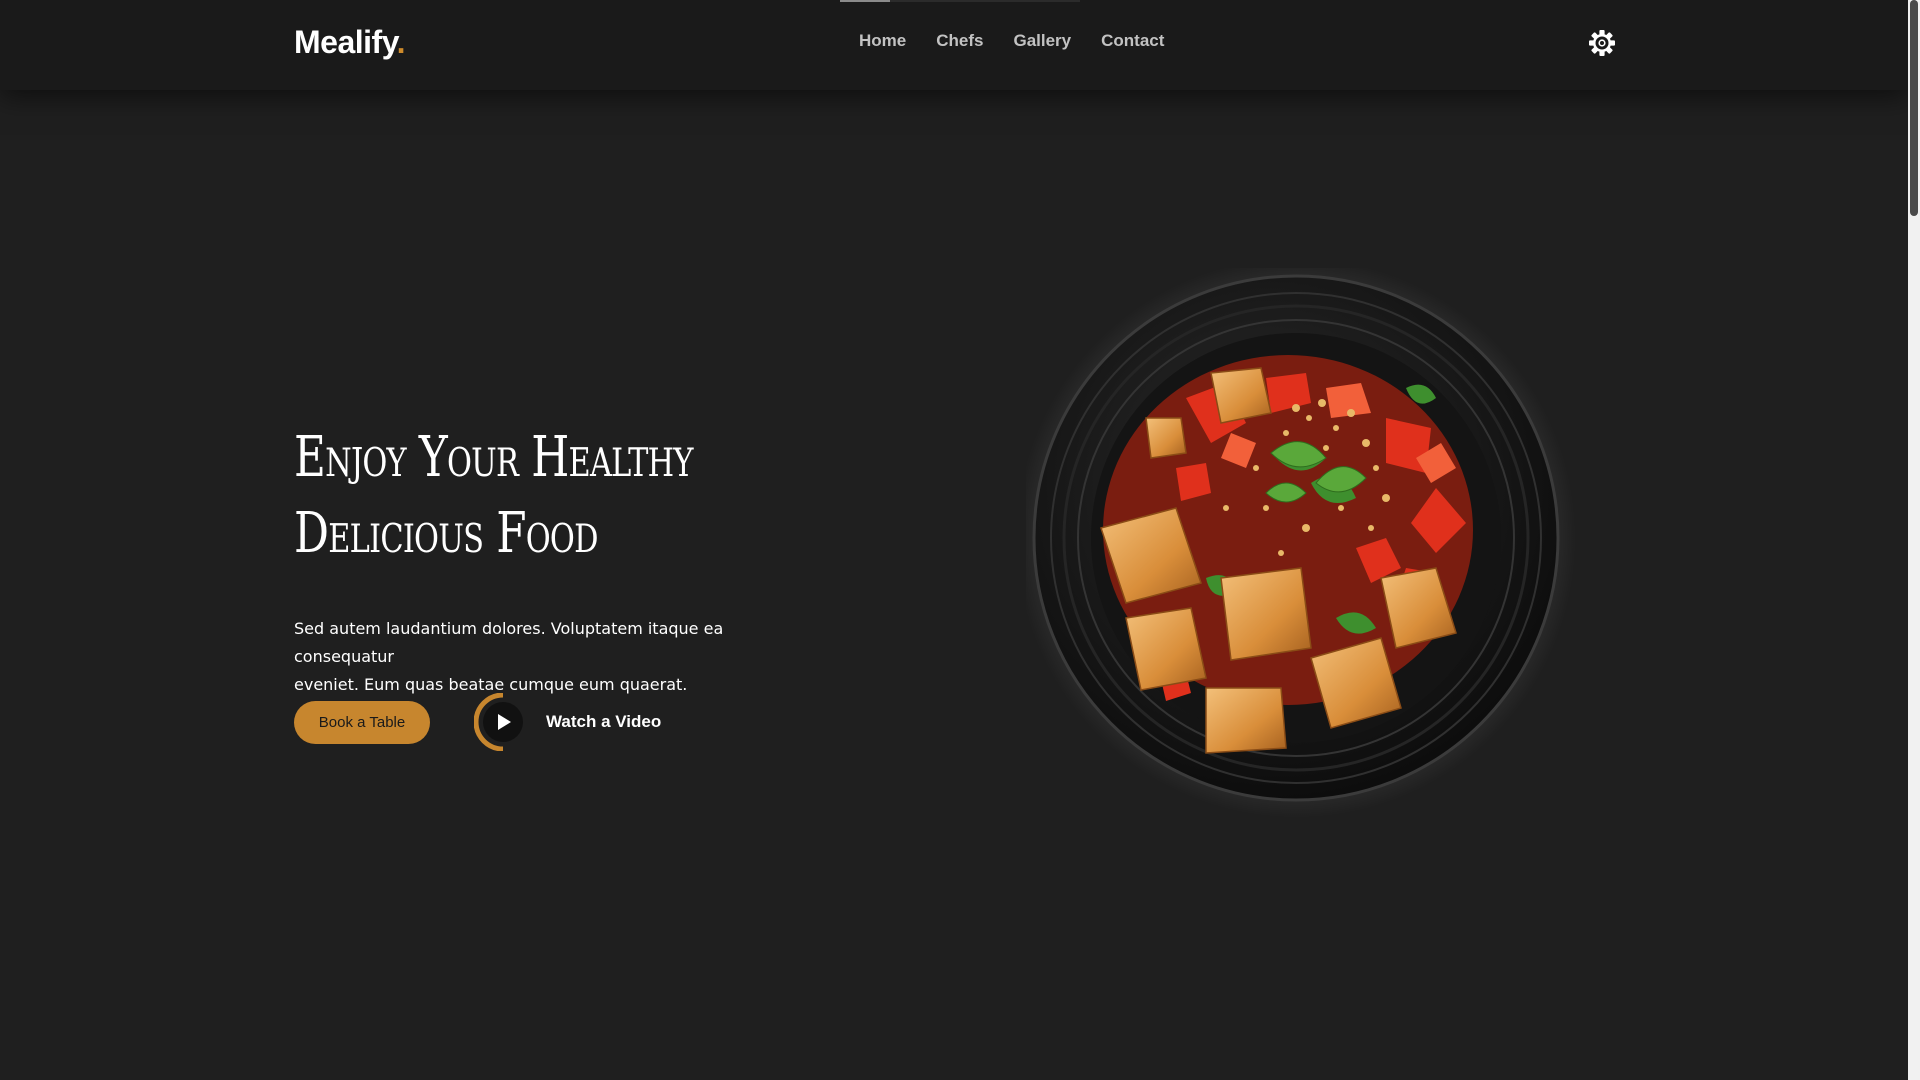 The height and width of the screenshot is (1080, 1920). I want to click on hero-title-line-1: Enjoy Your Healthy, so click(493, 457).